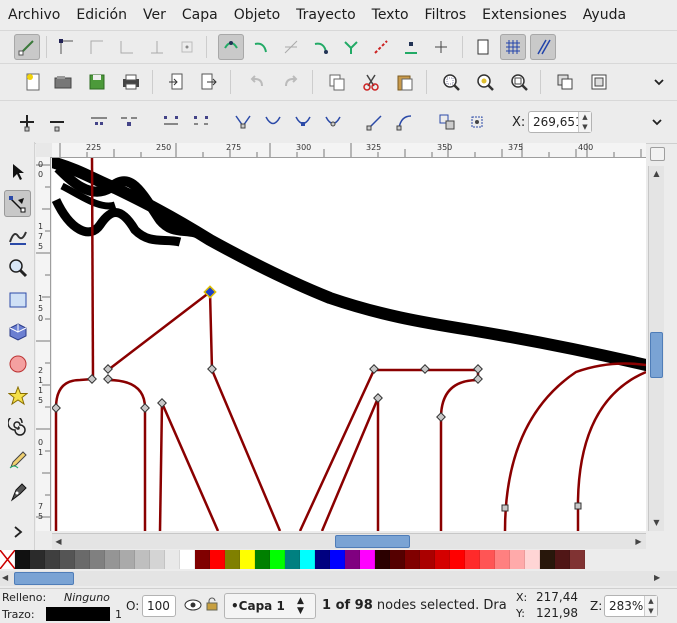  I want to click on tweak-tool-icon, so click(17, 235).